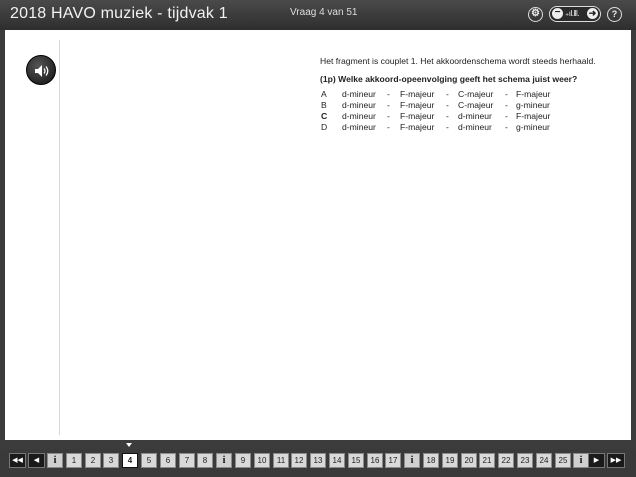  Describe the element at coordinates (187, 460) in the screenshot. I see `nav-question-7: 7` at that location.